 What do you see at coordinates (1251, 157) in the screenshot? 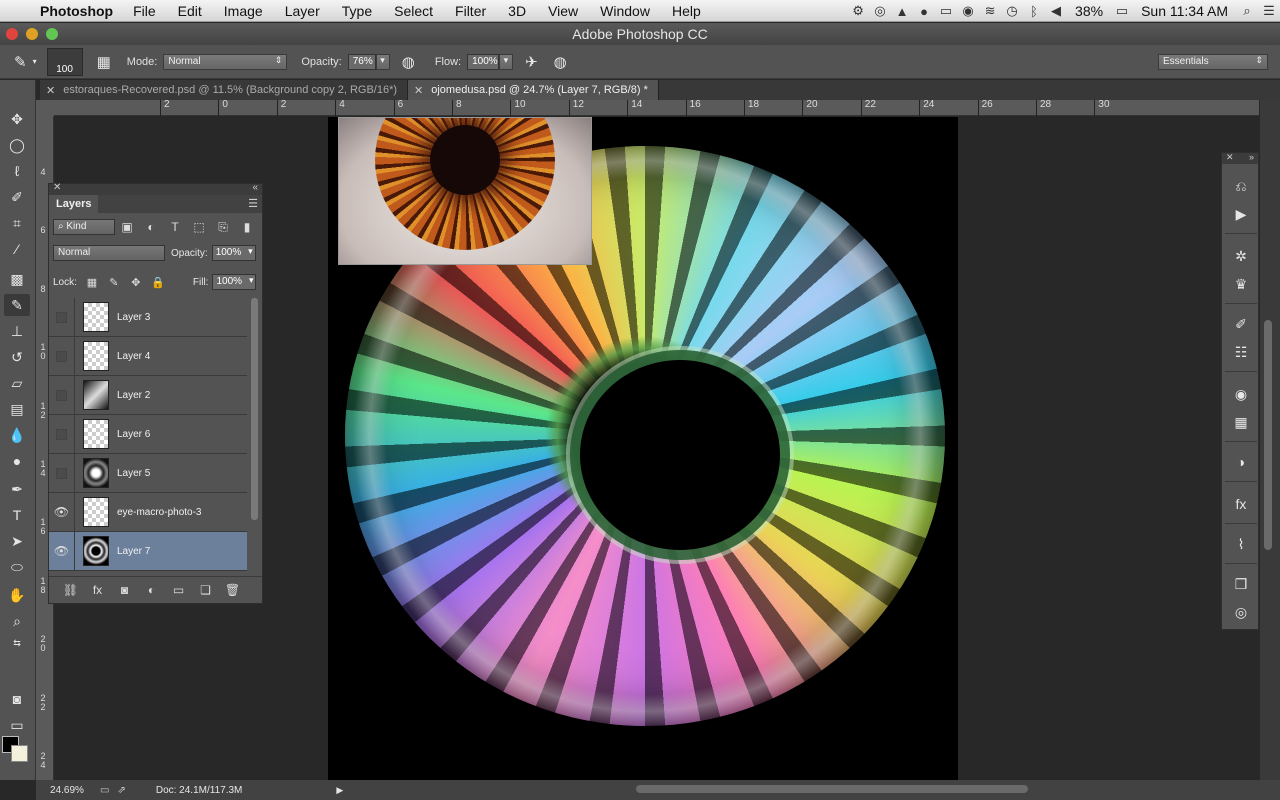
I see `expand-dock-icon: »` at bounding box center [1251, 157].